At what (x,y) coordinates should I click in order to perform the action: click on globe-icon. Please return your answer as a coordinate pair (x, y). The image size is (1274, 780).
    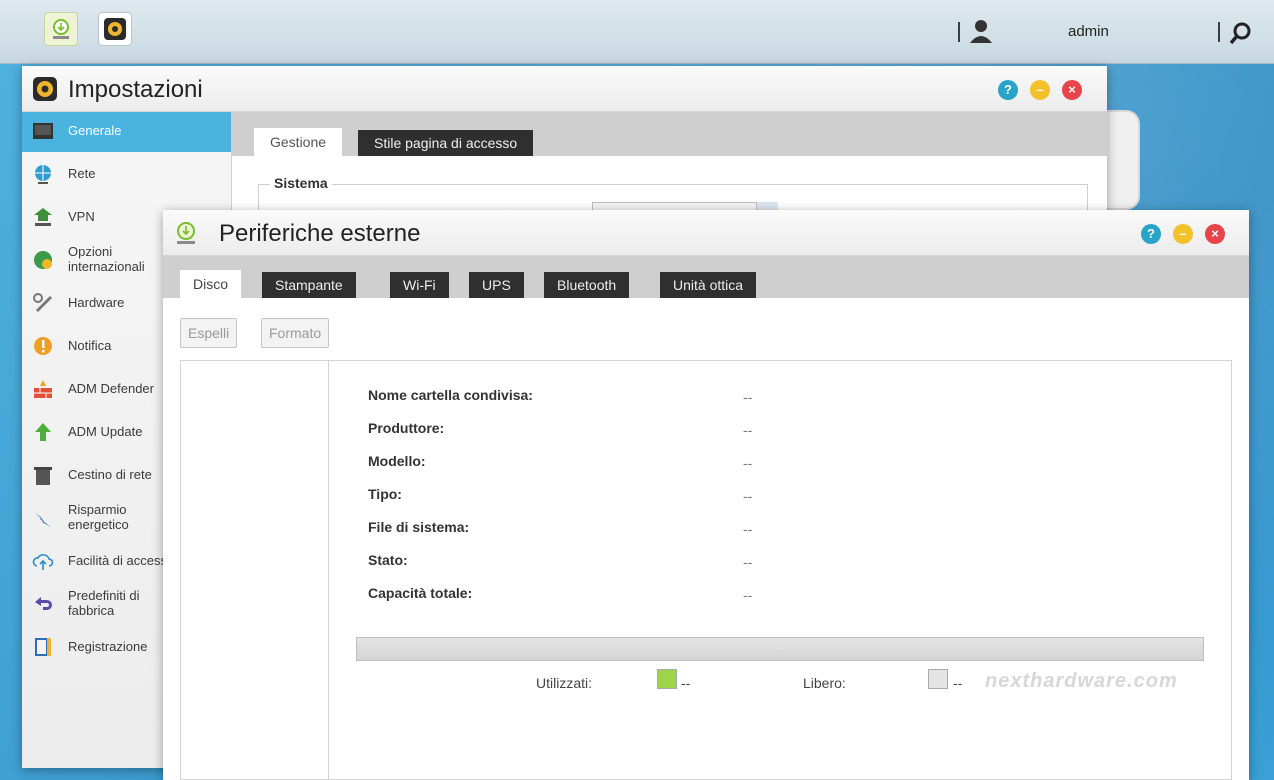
    Looking at the image, I should click on (43, 174).